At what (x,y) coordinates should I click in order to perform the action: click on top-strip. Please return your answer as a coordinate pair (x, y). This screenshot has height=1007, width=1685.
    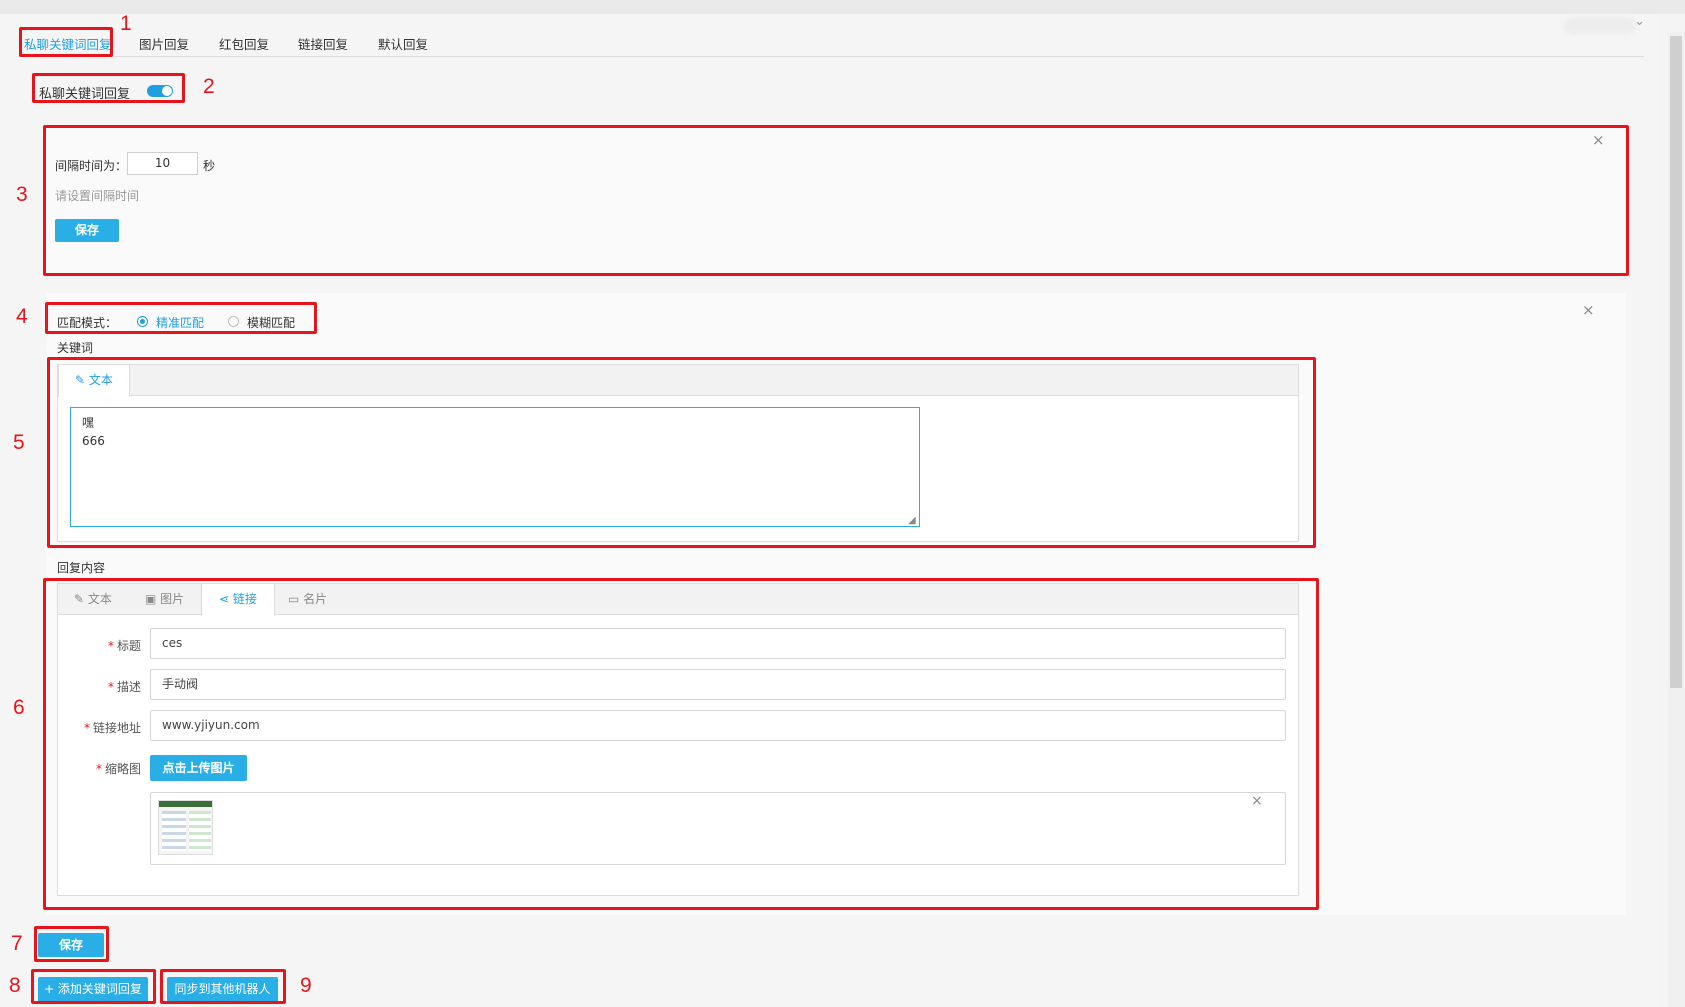
    Looking at the image, I should click on (842, 7).